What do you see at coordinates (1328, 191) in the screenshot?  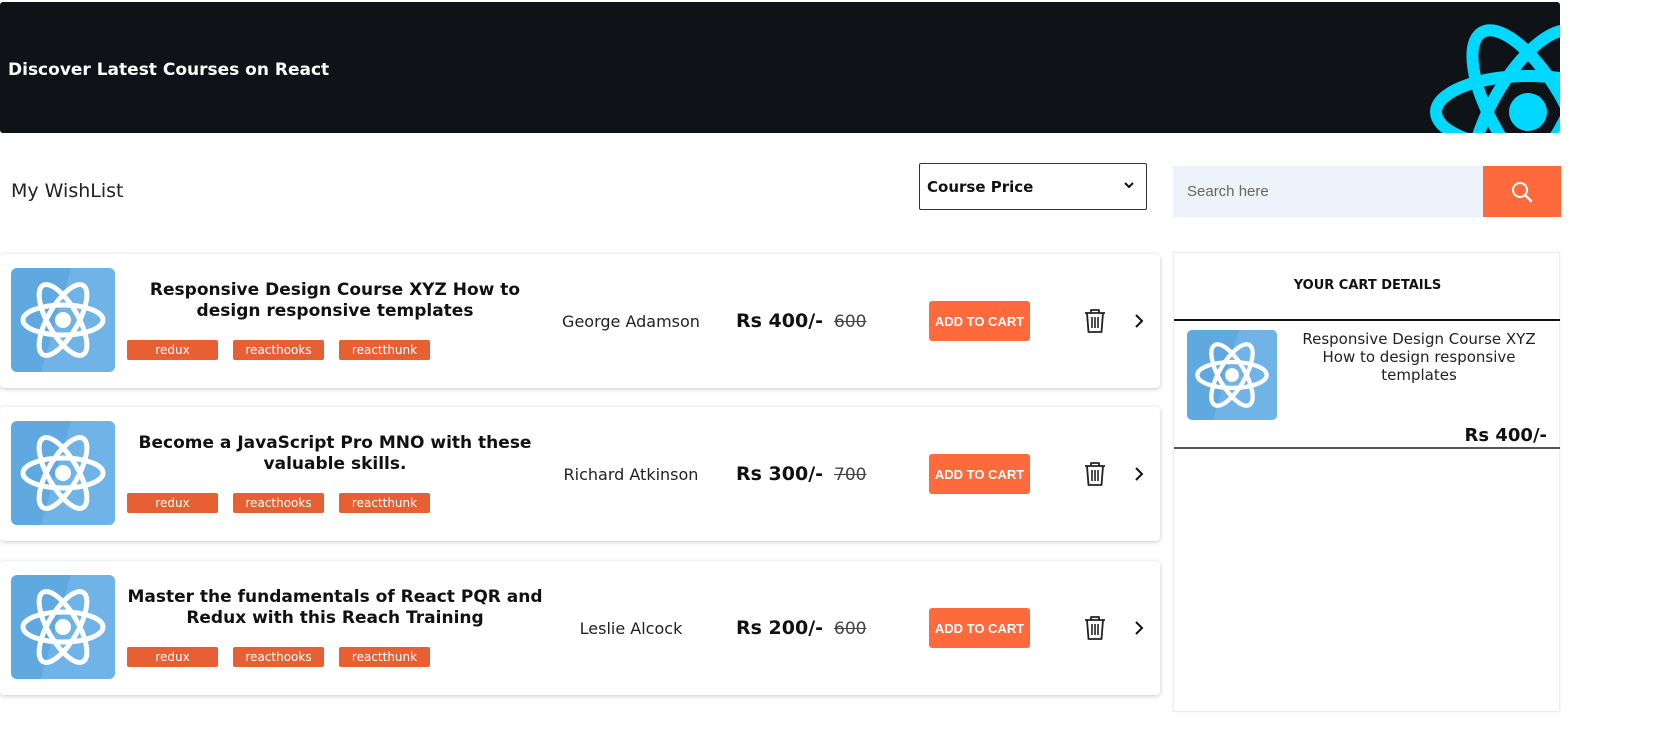 I see `search-input` at bounding box center [1328, 191].